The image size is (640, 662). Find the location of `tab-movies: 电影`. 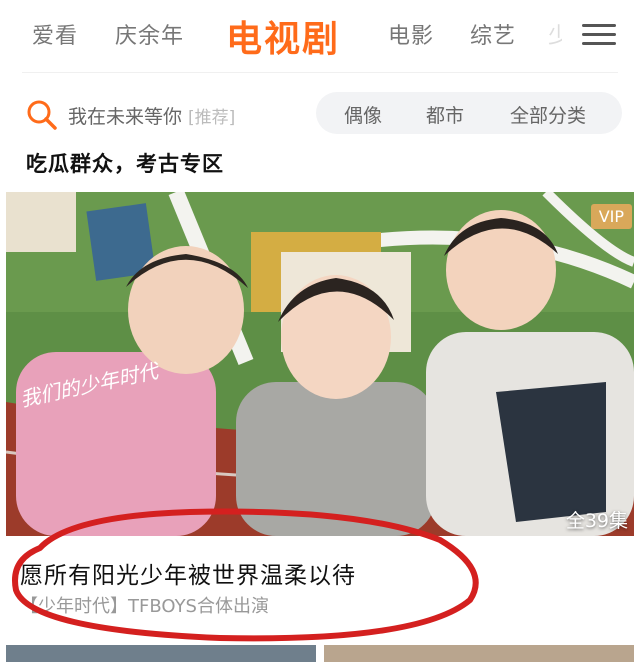

tab-movies: 电影 is located at coordinates (411, 34).